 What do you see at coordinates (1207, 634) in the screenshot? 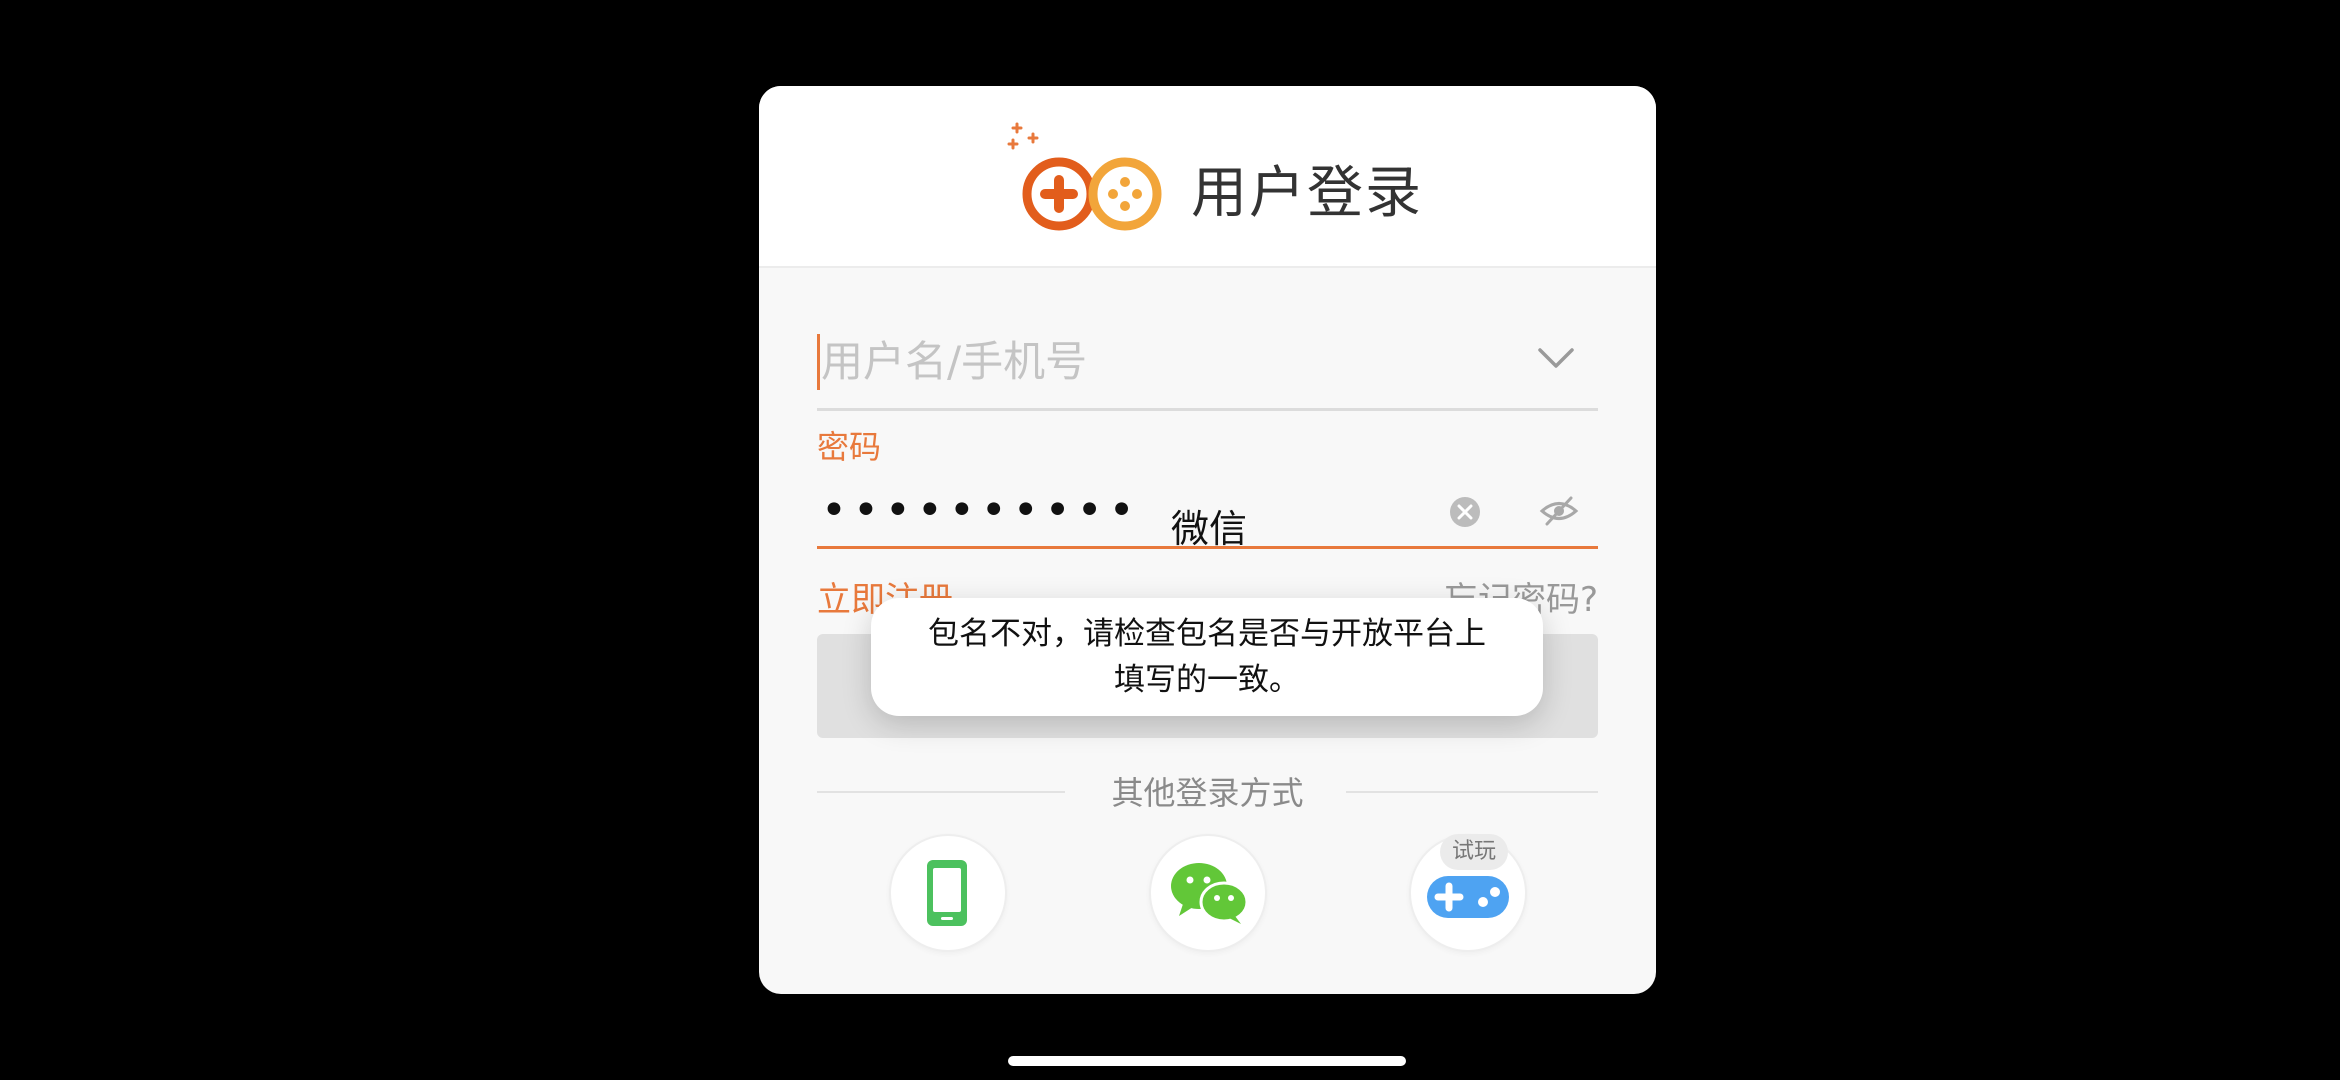
I see `toast-message-line: 包名不对，请检查包名是否与开放平台上` at bounding box center [1207, 634].